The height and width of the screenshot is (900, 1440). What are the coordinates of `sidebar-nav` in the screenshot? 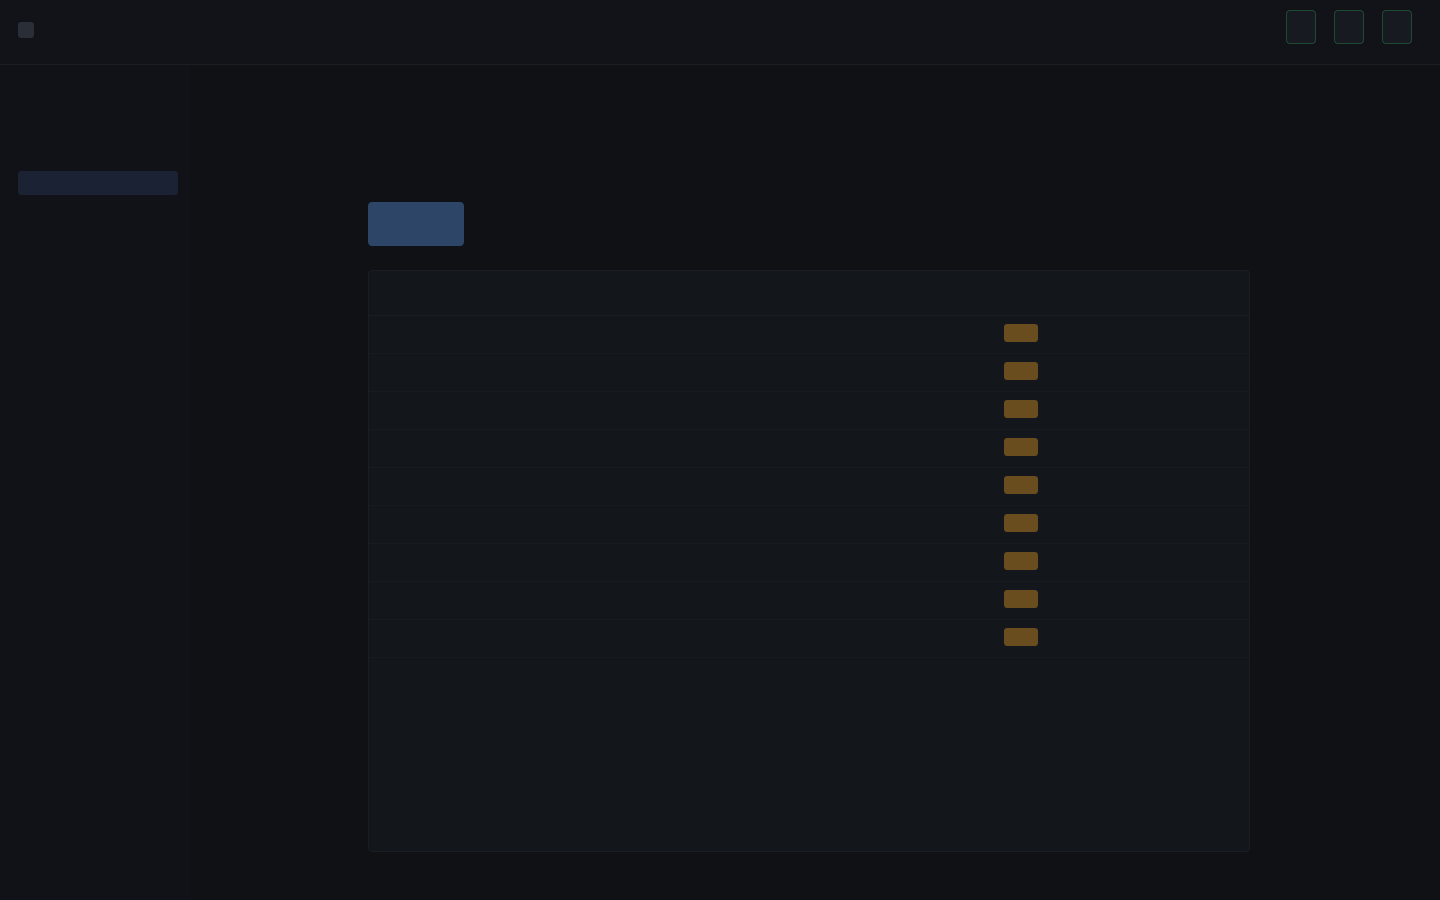 It's located at (98, 255).